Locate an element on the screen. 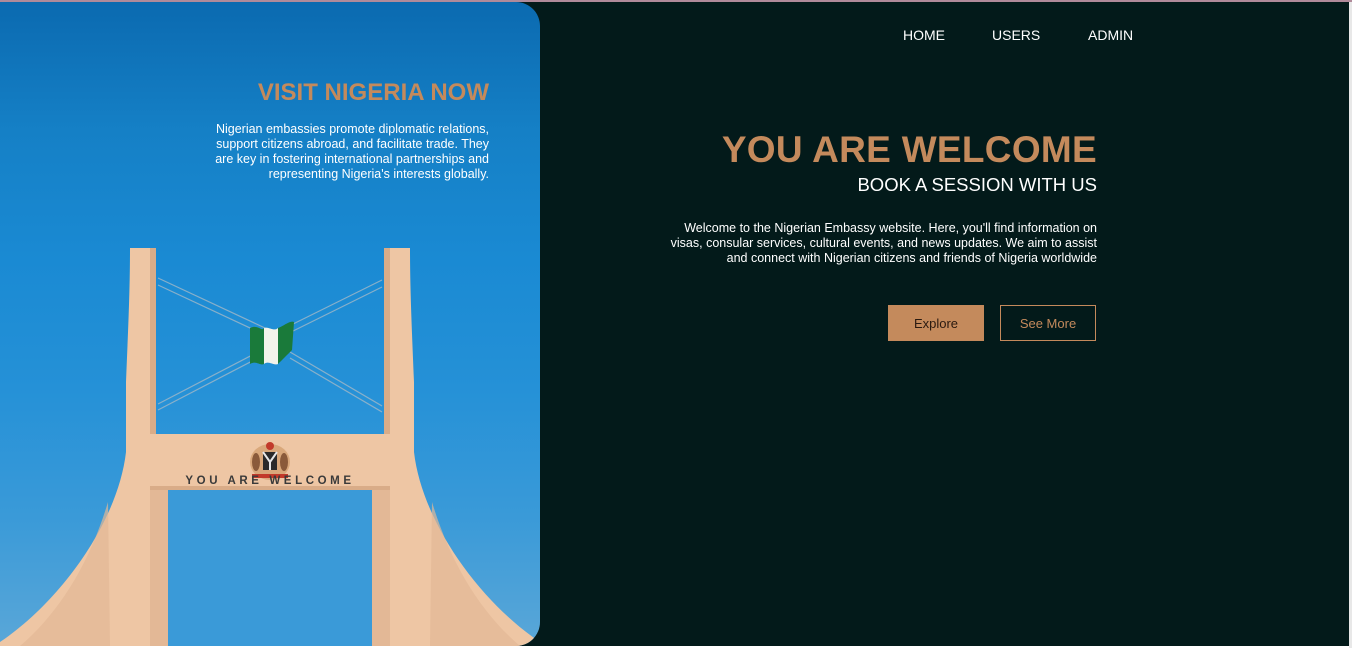 This screenshot has height=648, width=1352. nigeria-flag is located at coordinates (272, 343).